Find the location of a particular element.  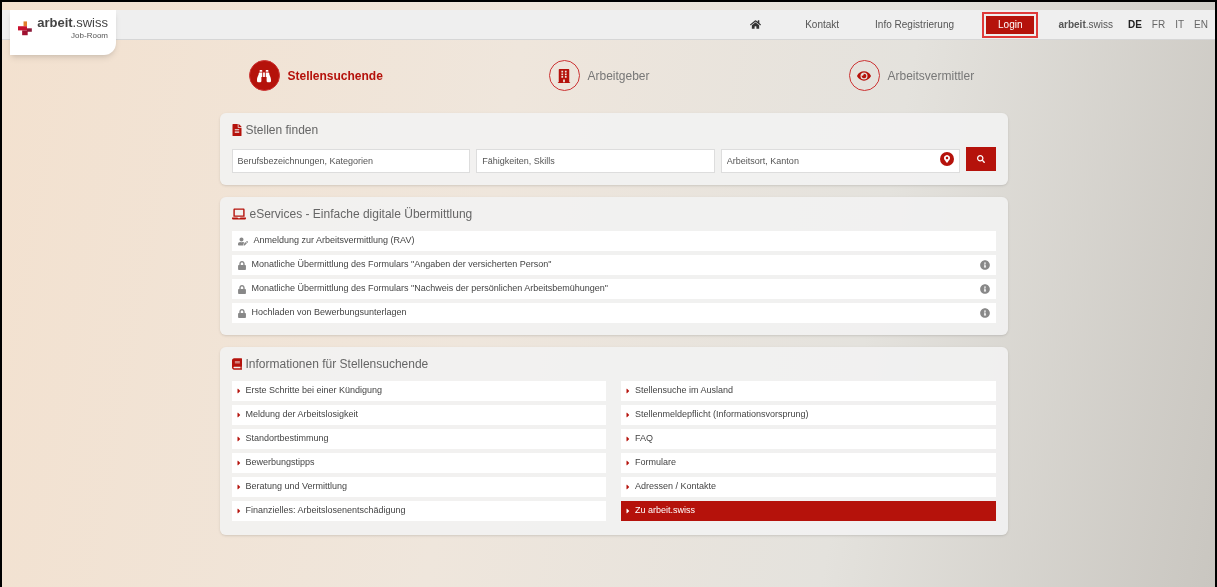

info-link: Standortbestimmung is located at coordinates (418, 439).